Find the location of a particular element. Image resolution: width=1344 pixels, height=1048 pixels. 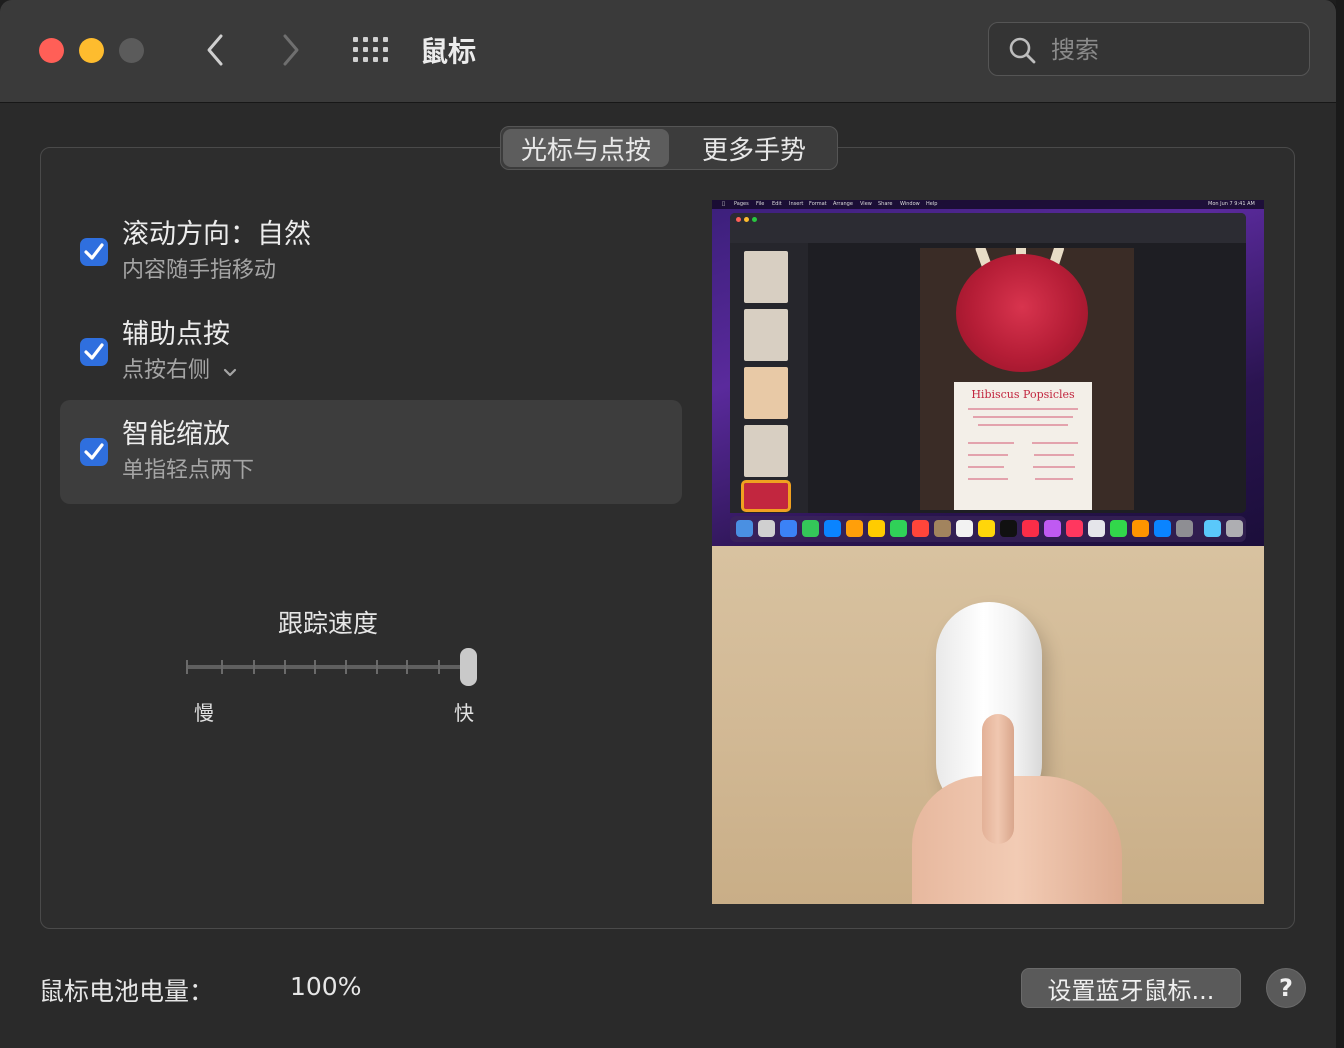

option-title: 滚动方向：自然 is located at coordinates (216, 234).